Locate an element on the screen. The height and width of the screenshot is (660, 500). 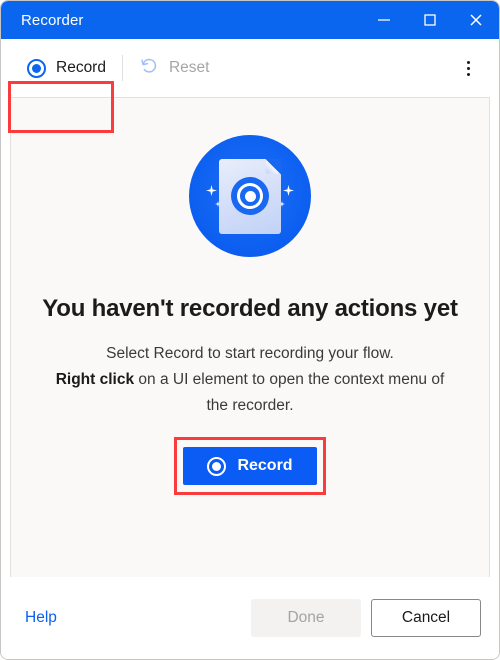
recorder-illustration is located at coordinates (250, 196).